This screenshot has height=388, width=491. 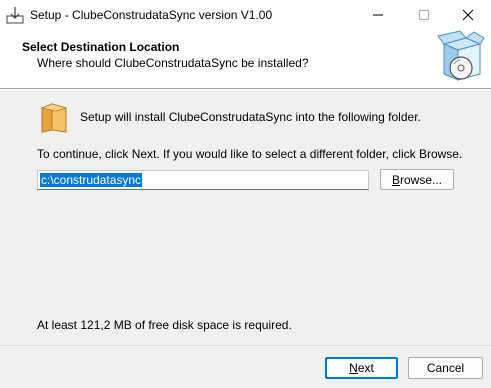 I want to click on close-icon, so click(x=468, y=15).